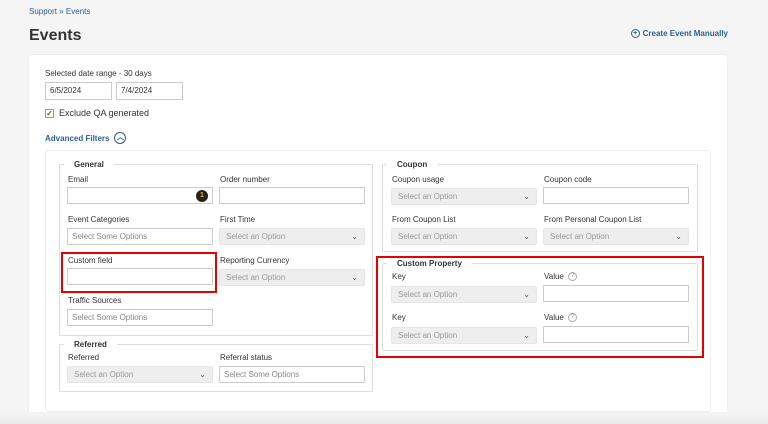 The height and width of the screenshot is (424, 768). What do you see at coordinates (616, 195) in the screenshot?
I see `coupon-code-field` at bounding box center [616, 195].